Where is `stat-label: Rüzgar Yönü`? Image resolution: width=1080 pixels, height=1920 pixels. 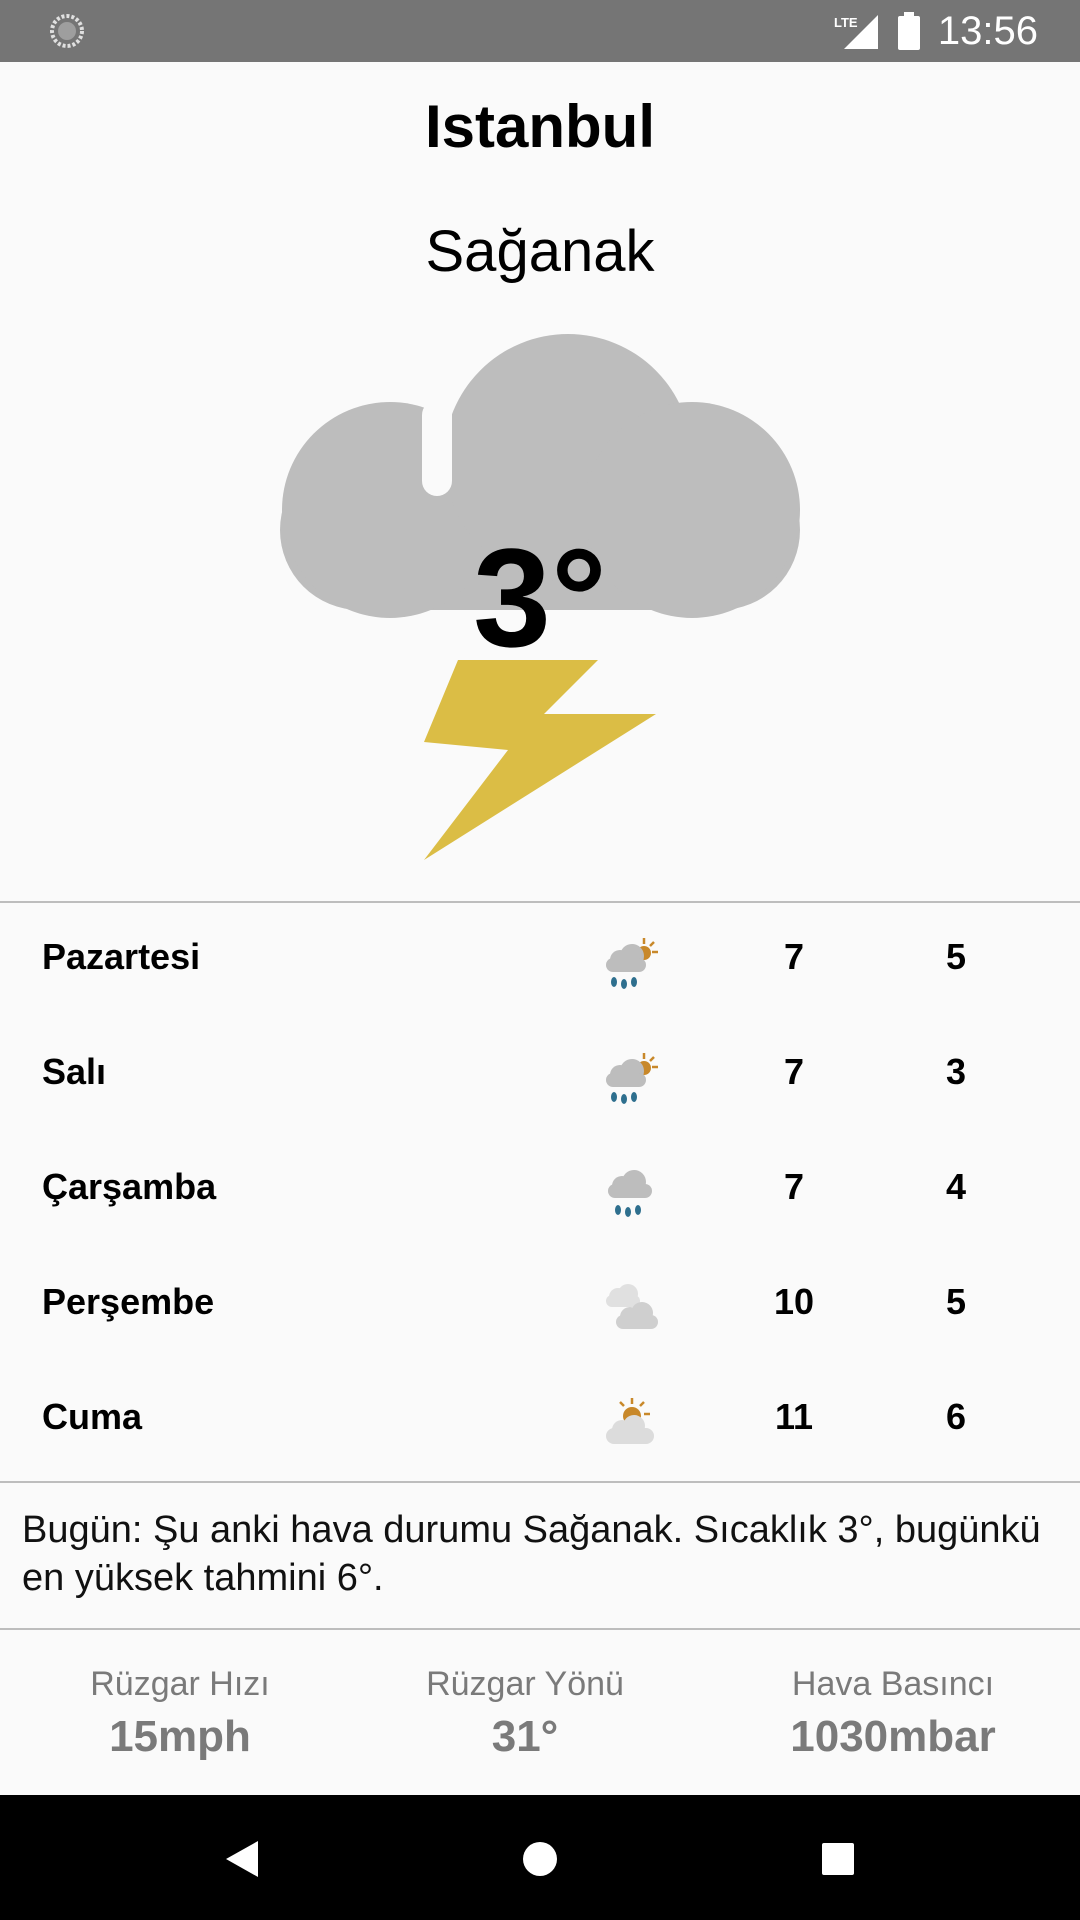
stat-label: Rüzgar Yönü is located at coordinates (525, 1684).